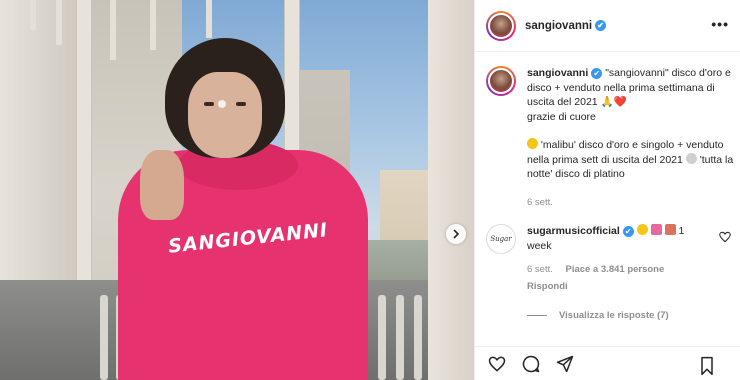 This screenshot has width=740, height=380. What do you see at coordinates (540, 269) in the screenshot?
I see `comment-time: 6 sett.` at bounding box center [540, 269].